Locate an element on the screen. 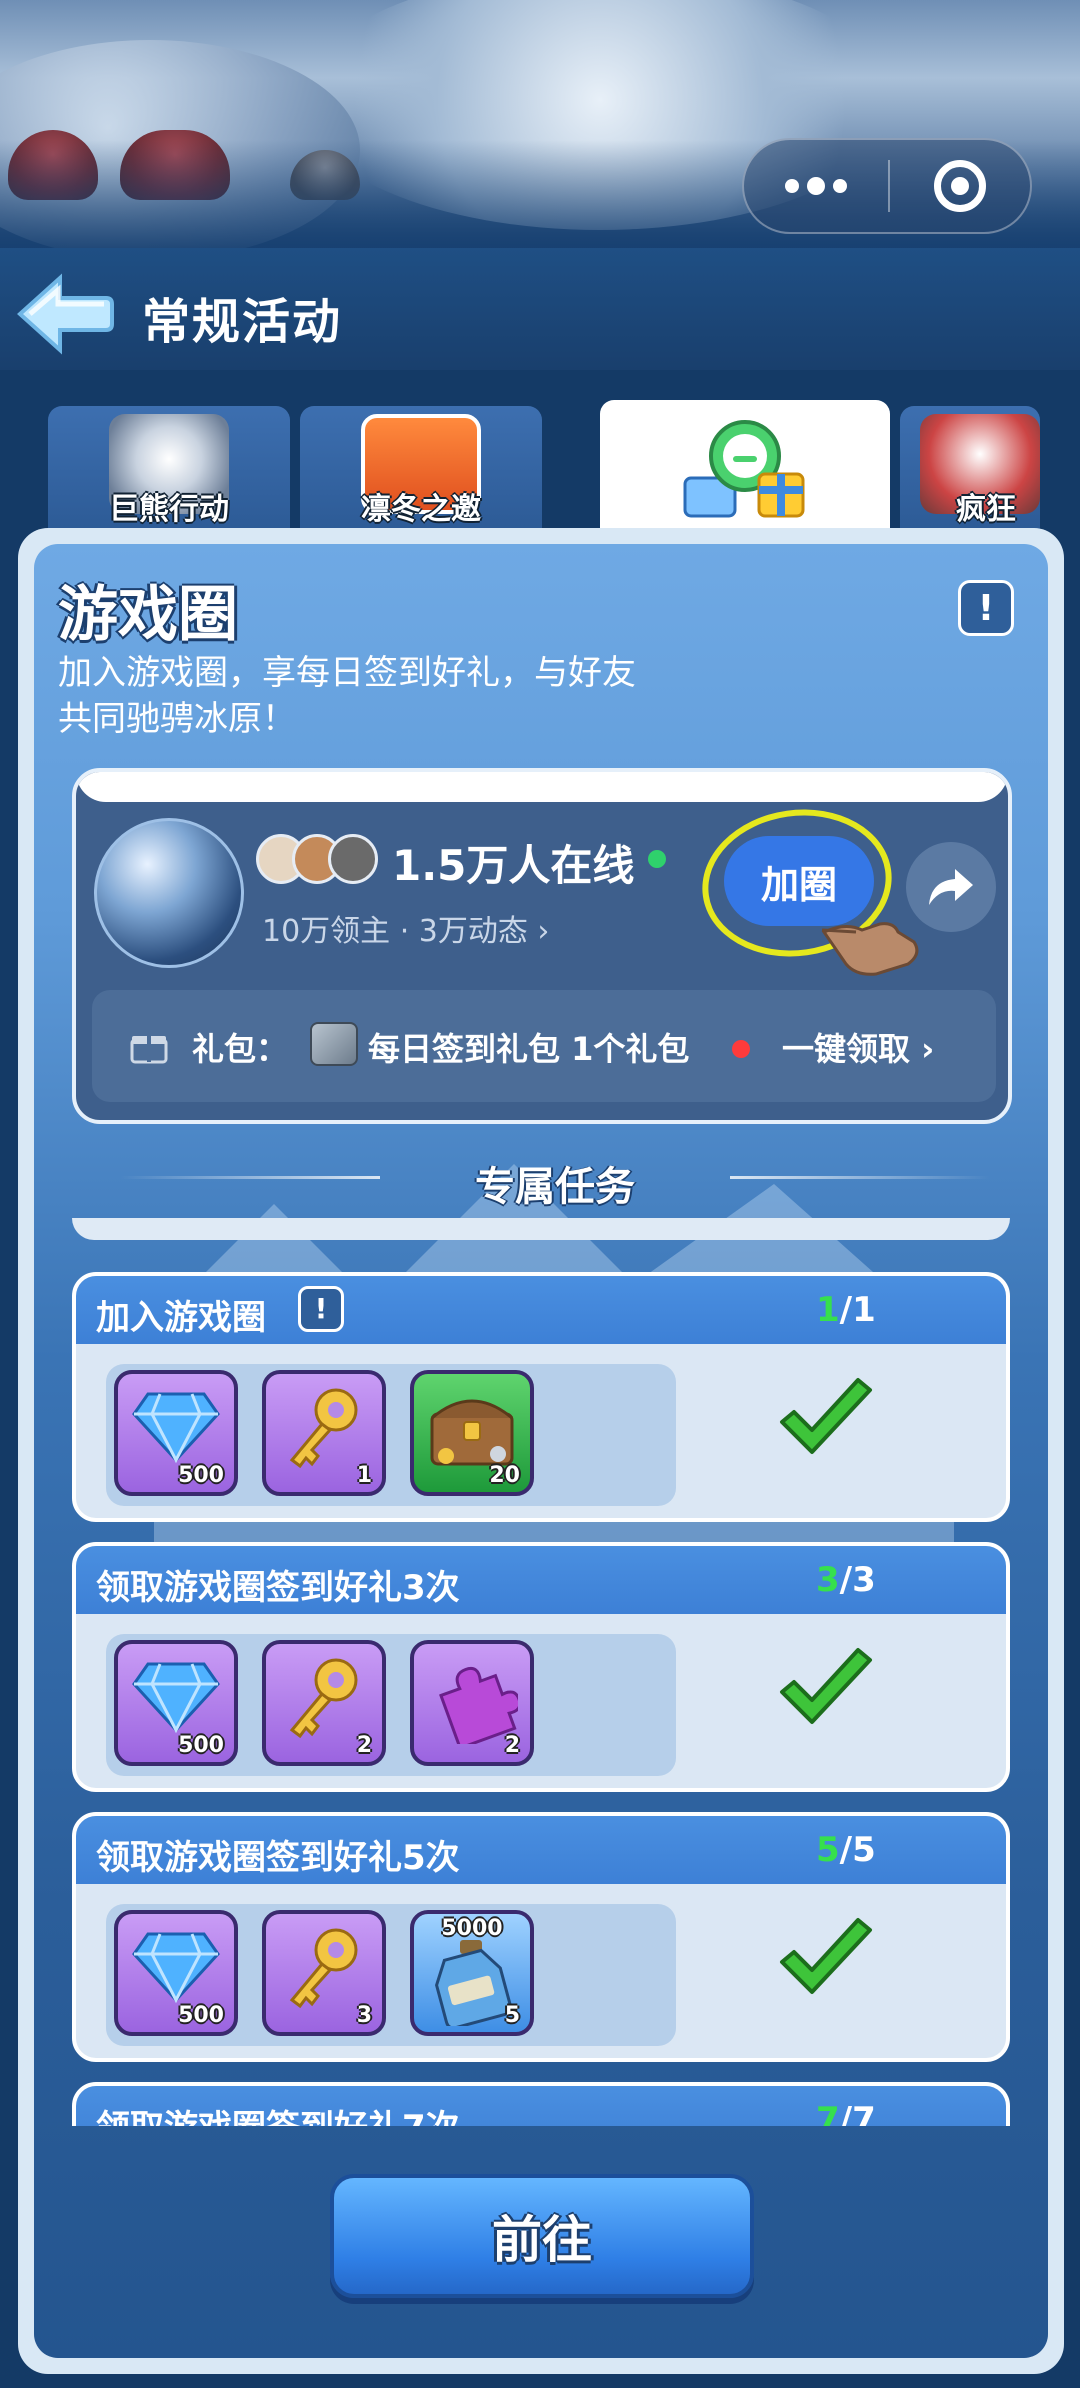 The image size is (1080, 2388). task-name: 加入游戏圈 is located at coordinates (181, 1318).